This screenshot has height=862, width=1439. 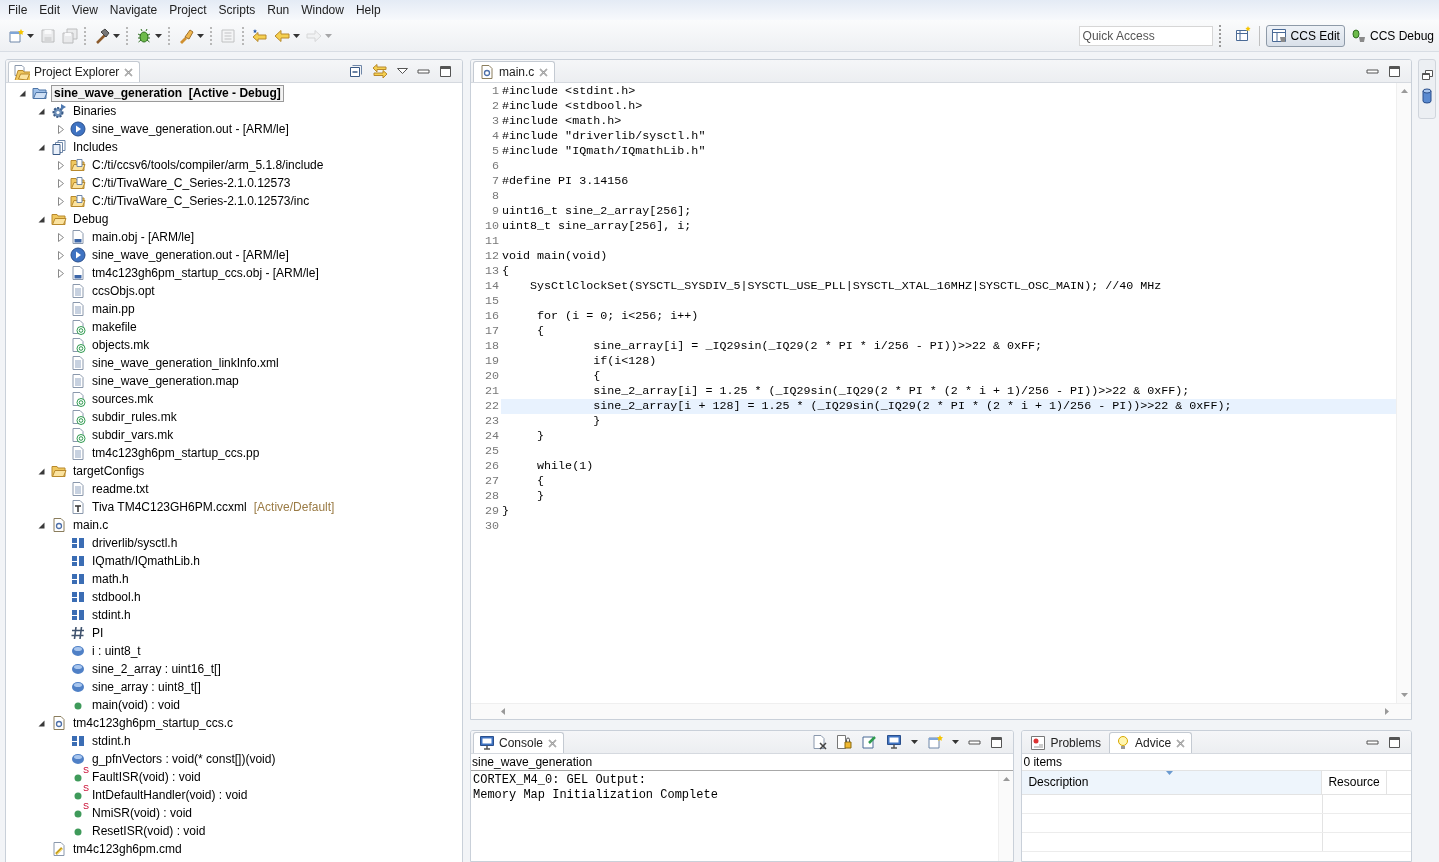 I want to click on hammer-icon, so click(x=102, y=35).